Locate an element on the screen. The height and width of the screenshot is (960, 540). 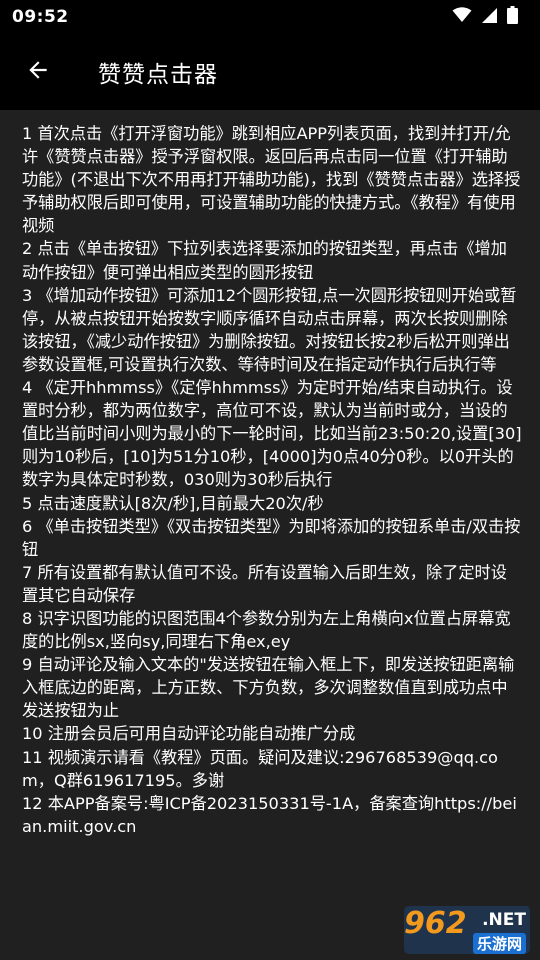
signal-icon is located at coordinates (489, 17).